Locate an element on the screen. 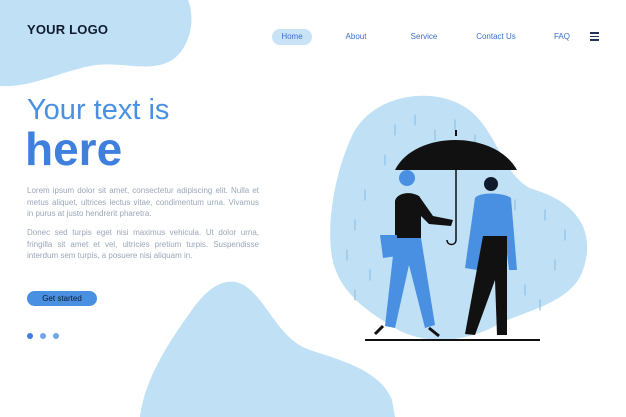 The height and width of the screenshot is (417, 626). nav-home: Home is located at coordinates (292, 37).